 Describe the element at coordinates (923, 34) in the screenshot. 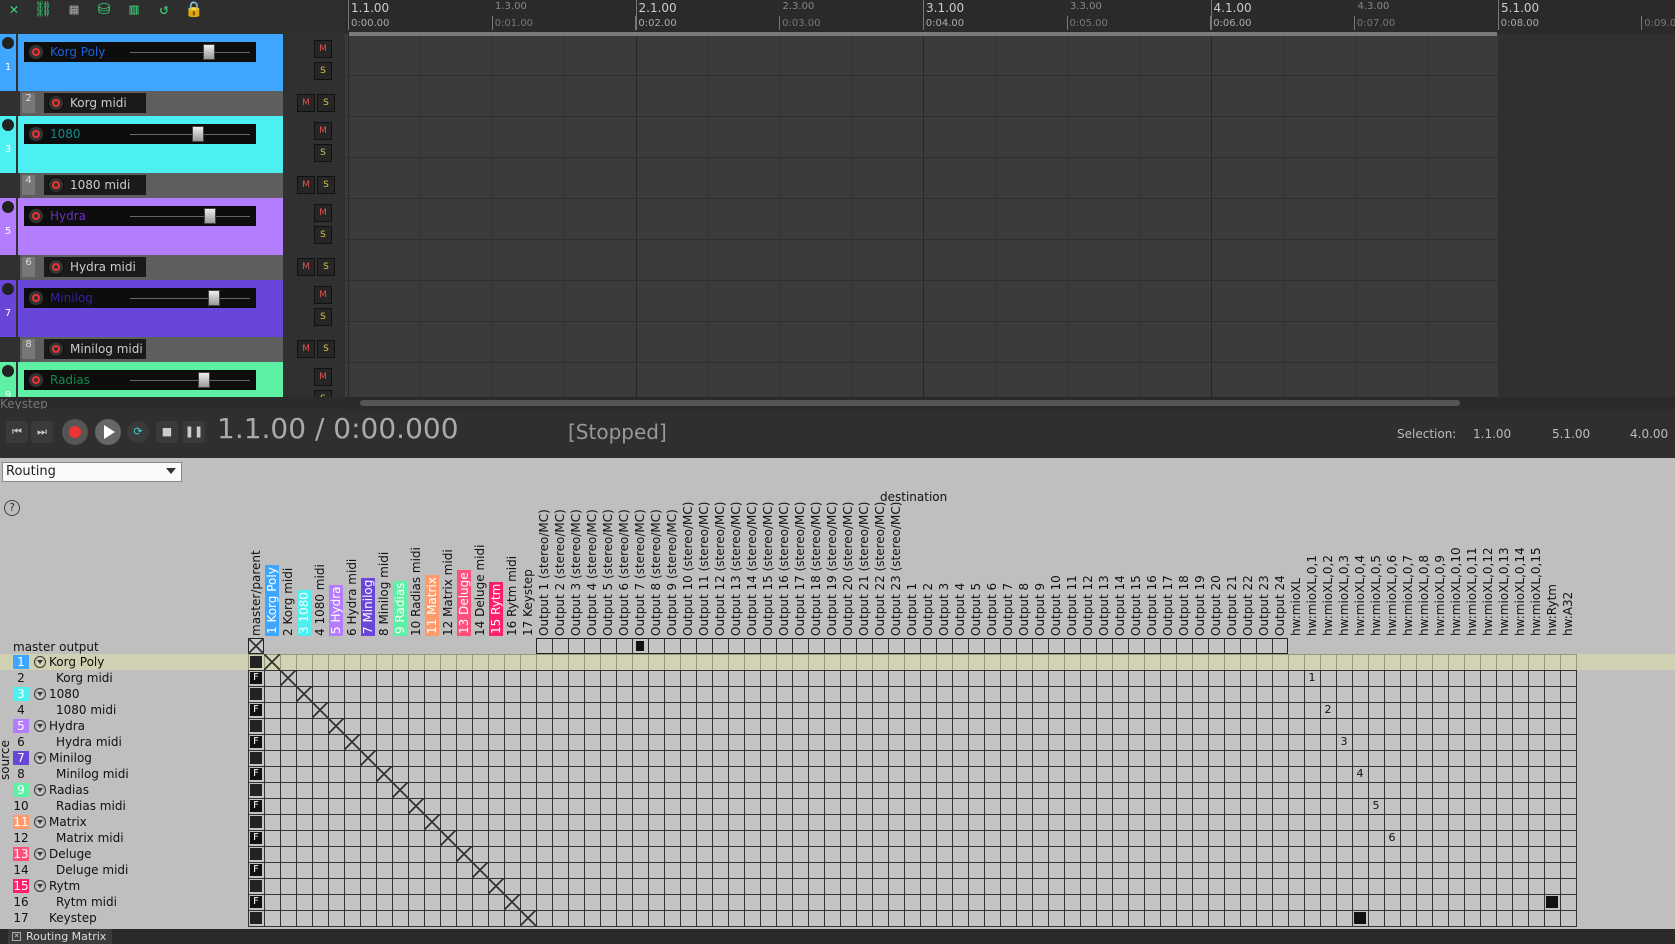

I see `range-bar` at that location.